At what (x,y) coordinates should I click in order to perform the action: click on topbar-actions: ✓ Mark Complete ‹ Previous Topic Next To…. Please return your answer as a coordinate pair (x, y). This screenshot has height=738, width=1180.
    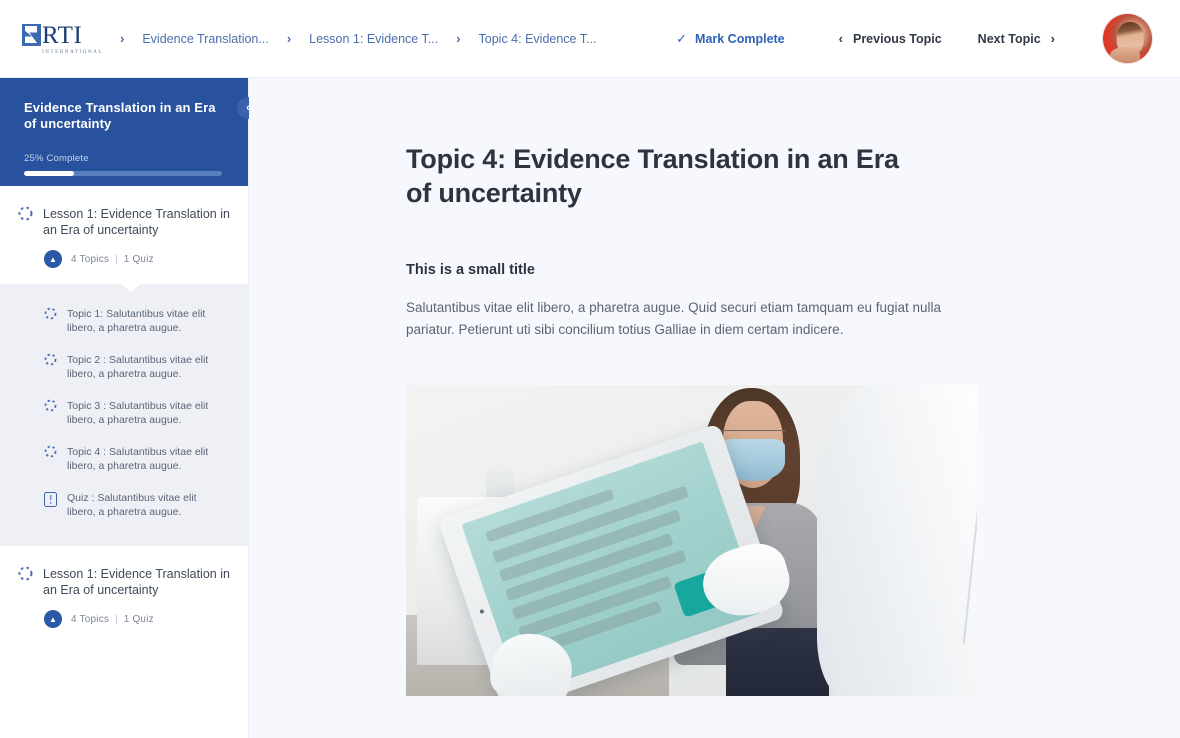
    Looking at the image, I should click on (928, 38).